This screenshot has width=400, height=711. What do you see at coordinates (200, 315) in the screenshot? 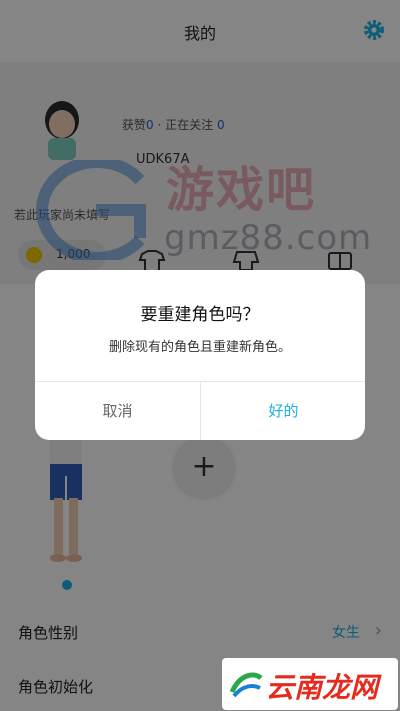
I see `dialog-title: 要重建角色吗？` at bounding box center [200, 315].